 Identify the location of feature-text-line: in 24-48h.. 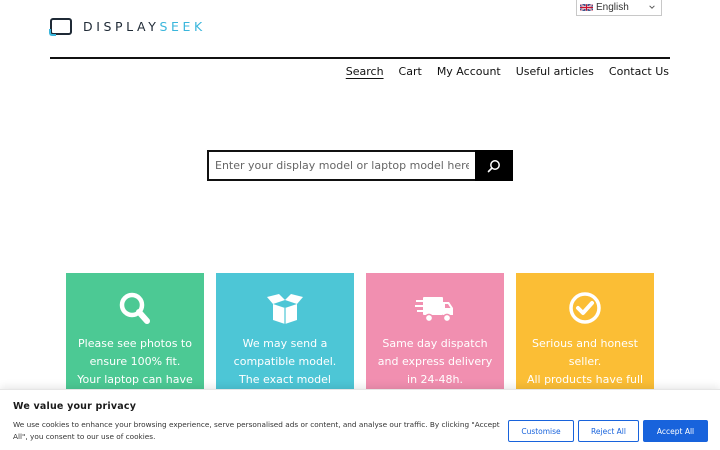
(435, 379).